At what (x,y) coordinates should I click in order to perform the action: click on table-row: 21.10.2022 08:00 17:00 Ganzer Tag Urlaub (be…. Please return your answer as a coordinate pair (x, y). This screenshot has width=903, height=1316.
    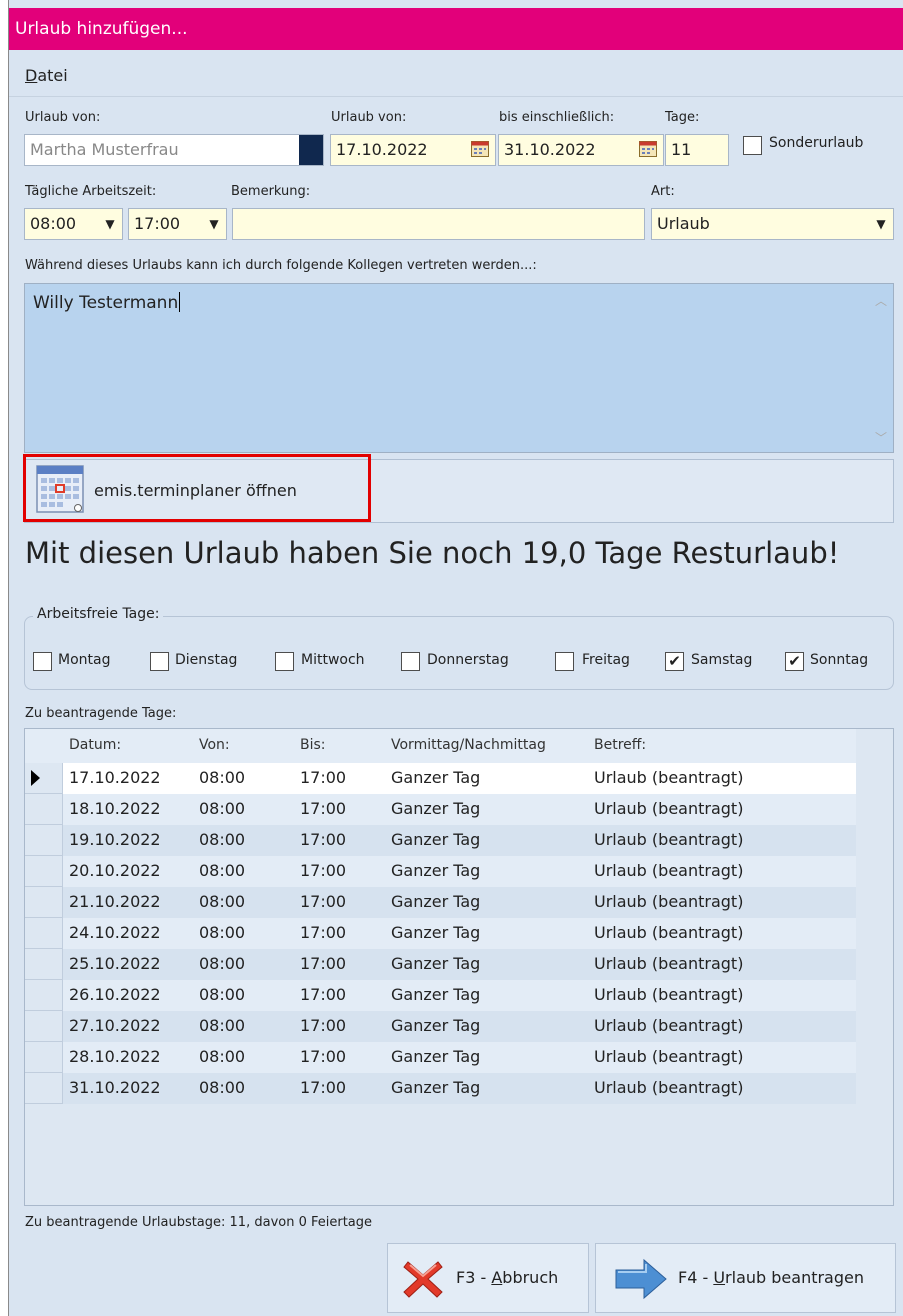
    Looking at the image, I should click on (440, 902).